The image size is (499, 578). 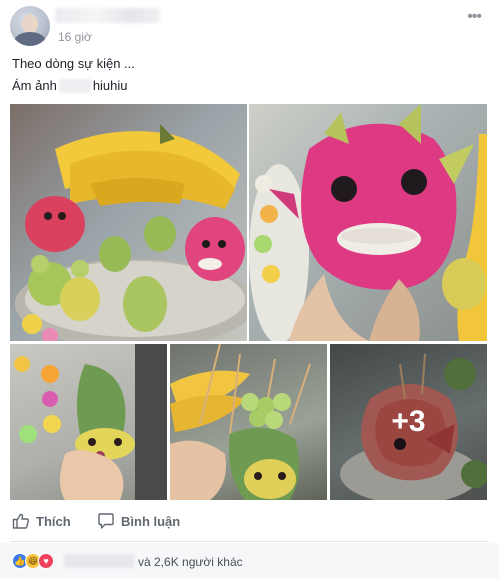 What do you see at coordinates (249, 541) in the screenshot?
I see `actions-divider` at bounding box center [249, 541].